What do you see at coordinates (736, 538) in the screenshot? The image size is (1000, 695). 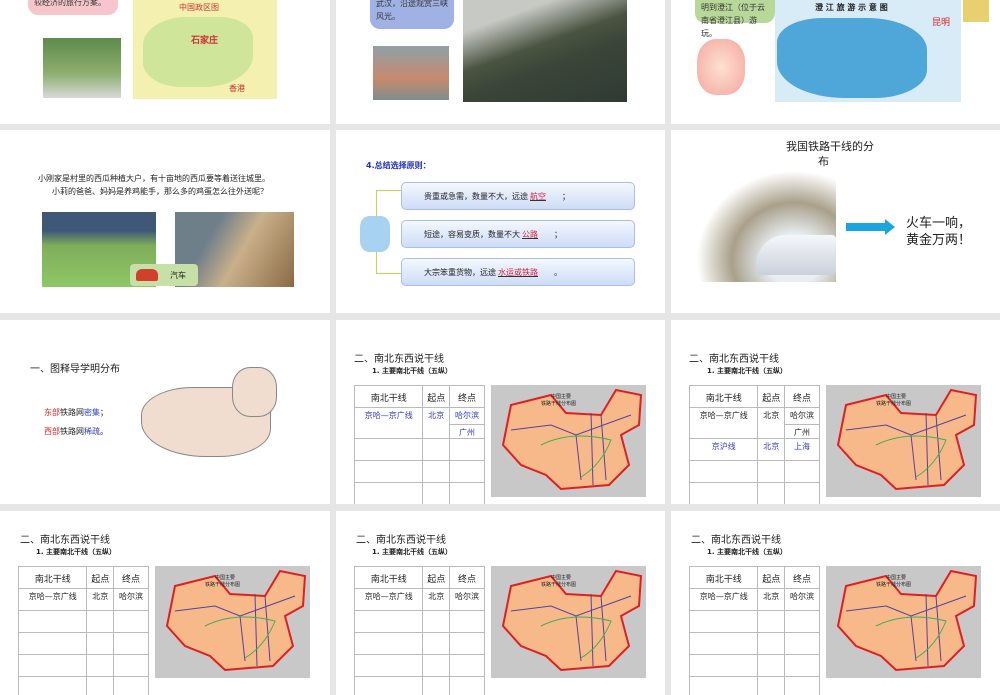 I see `section-title: 二、南北东西说干线` at bounding box center [736, 538].